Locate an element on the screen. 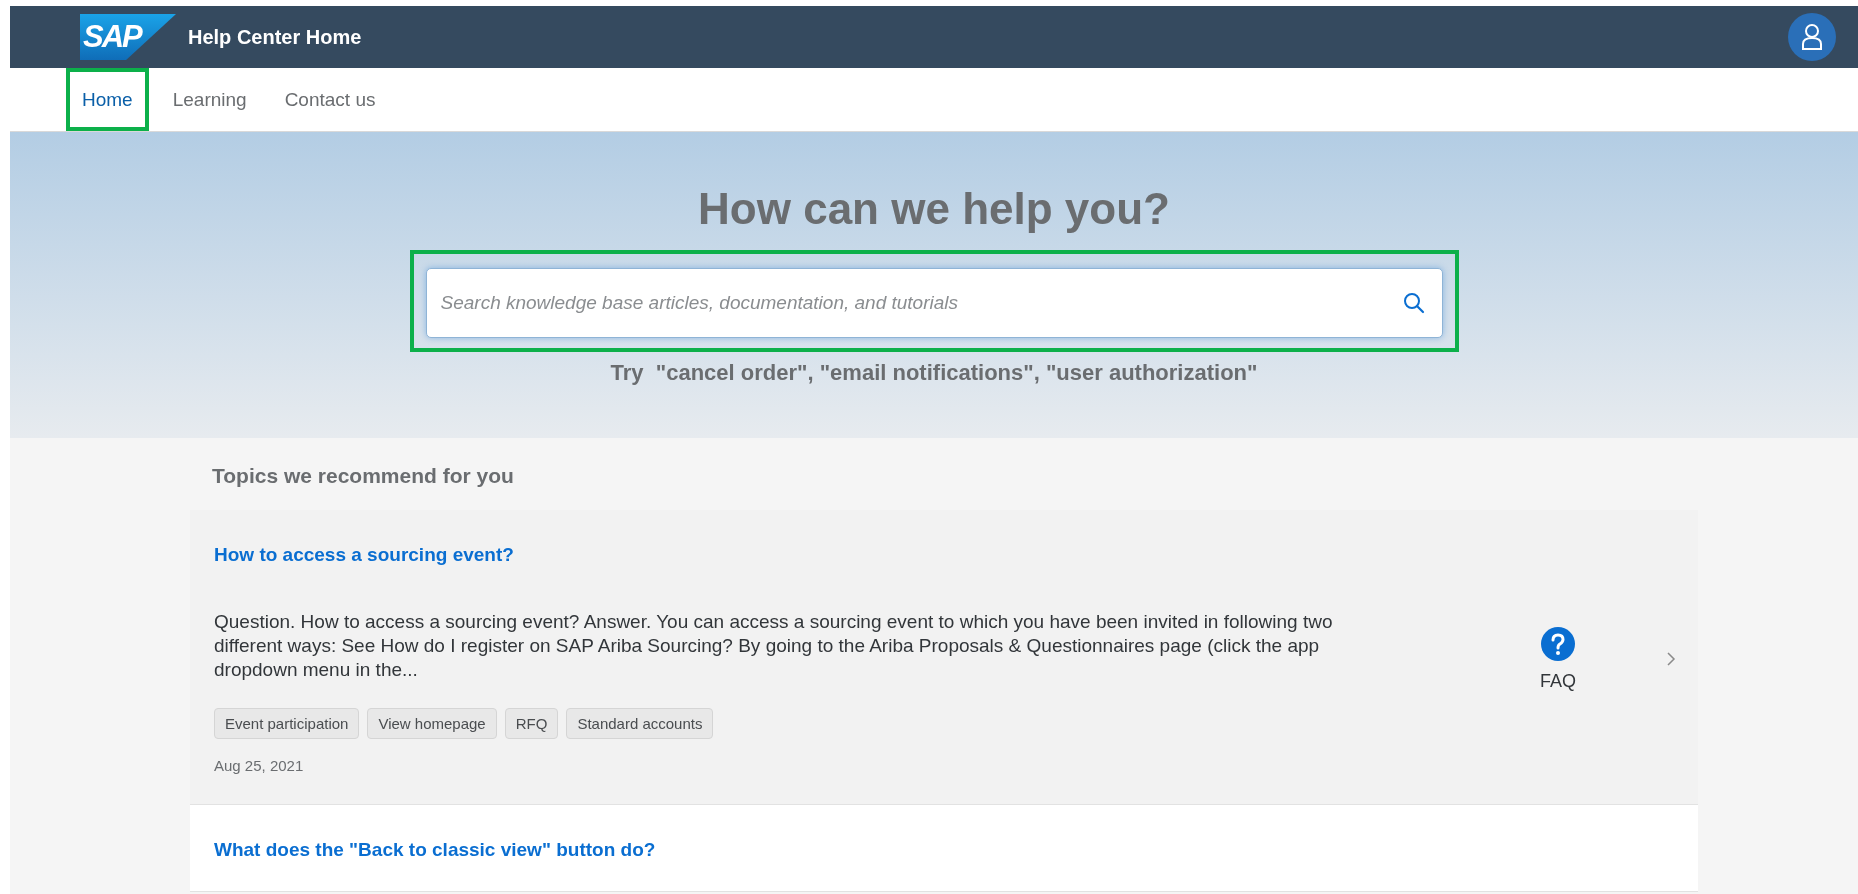 The width and height of the screenshot is (1858, 894). tag-chip: RFQ is located at coordinates (531, 723).